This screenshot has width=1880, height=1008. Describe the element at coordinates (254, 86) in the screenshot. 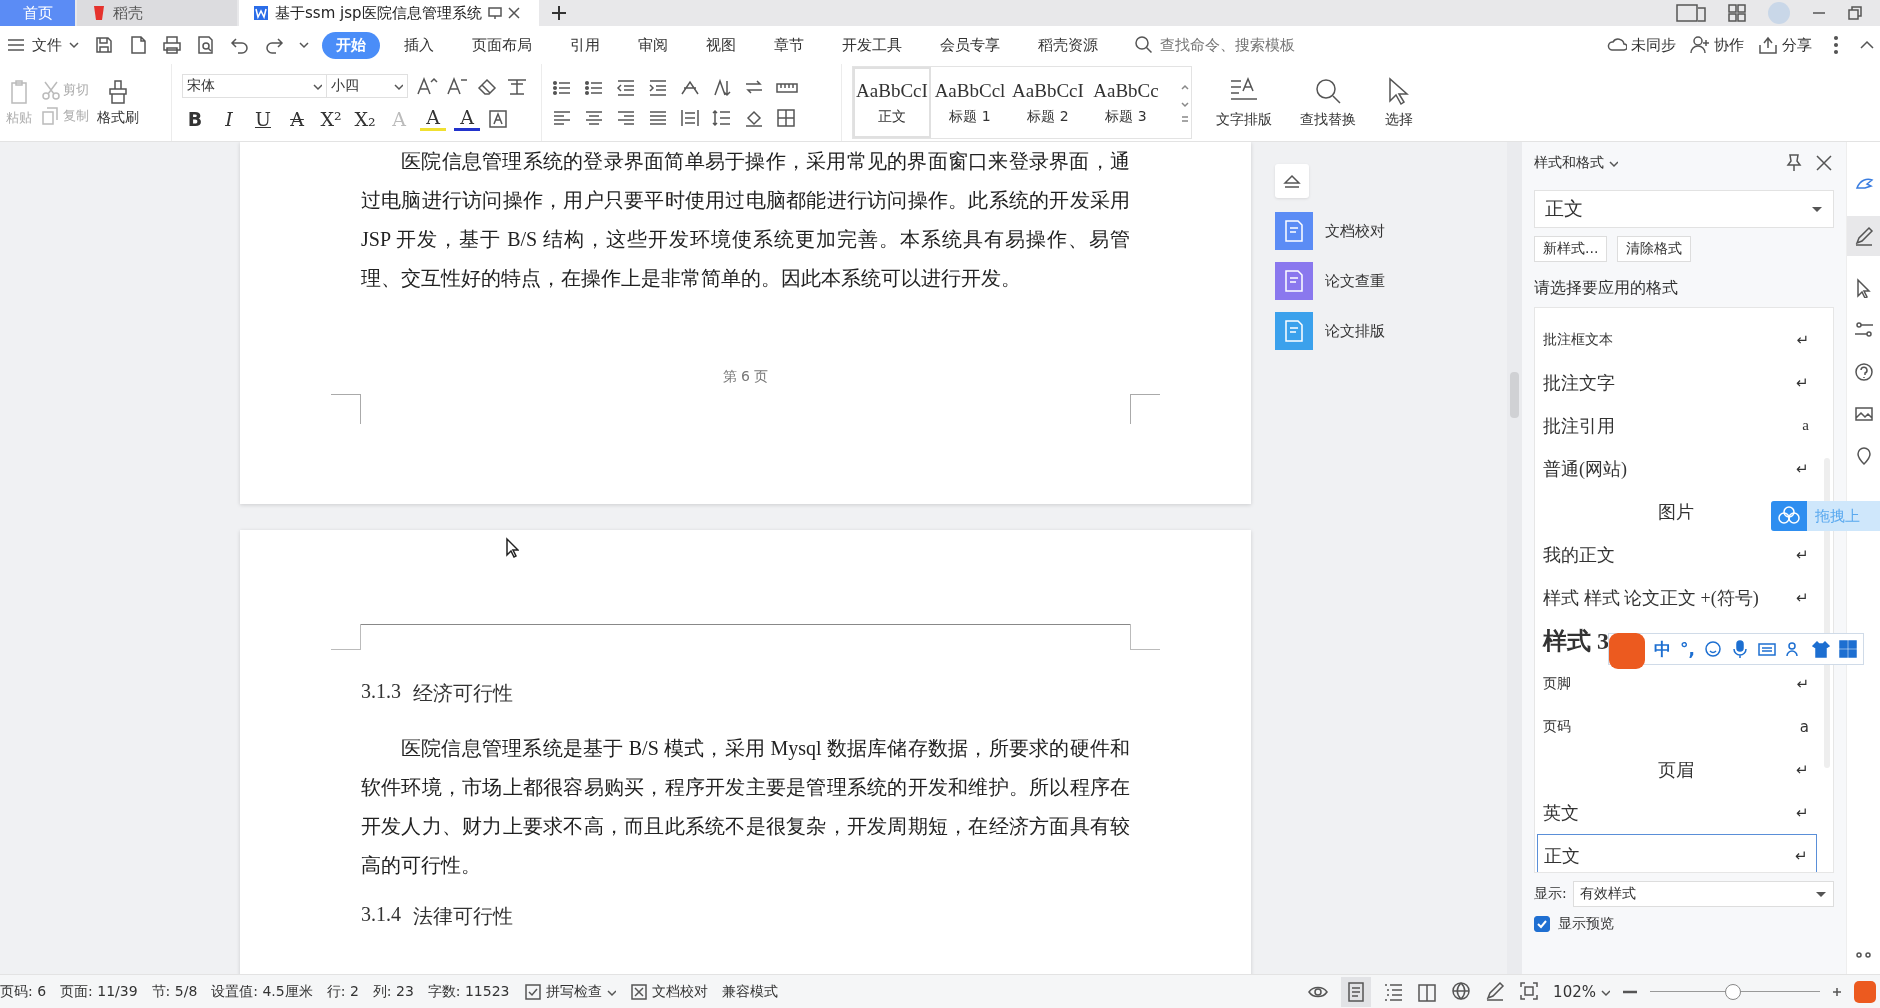

I see `font-dropdown: 宋体` at that location.